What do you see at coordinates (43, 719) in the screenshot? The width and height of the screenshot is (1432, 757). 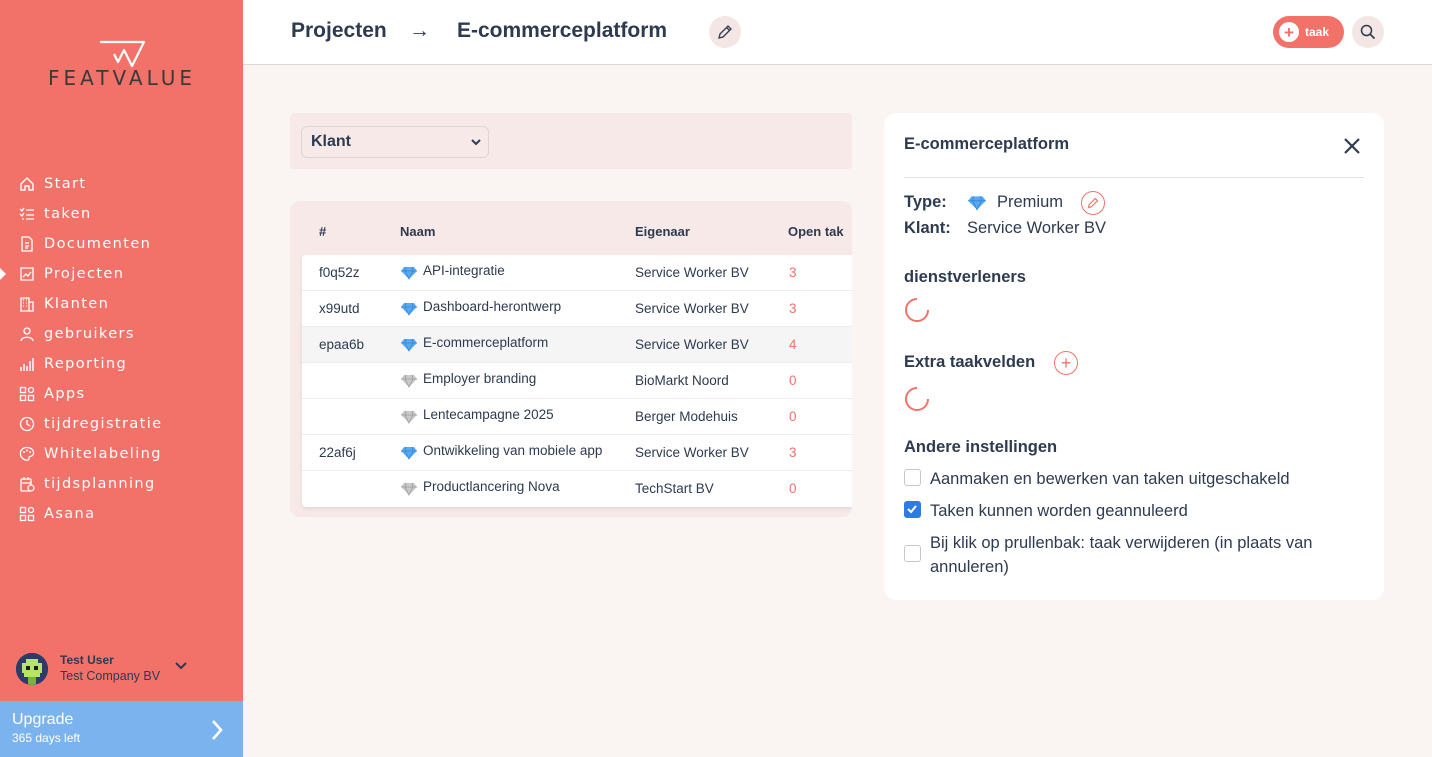 I see `upgrade-title: Upgrade` at bounding box center [43, 719].